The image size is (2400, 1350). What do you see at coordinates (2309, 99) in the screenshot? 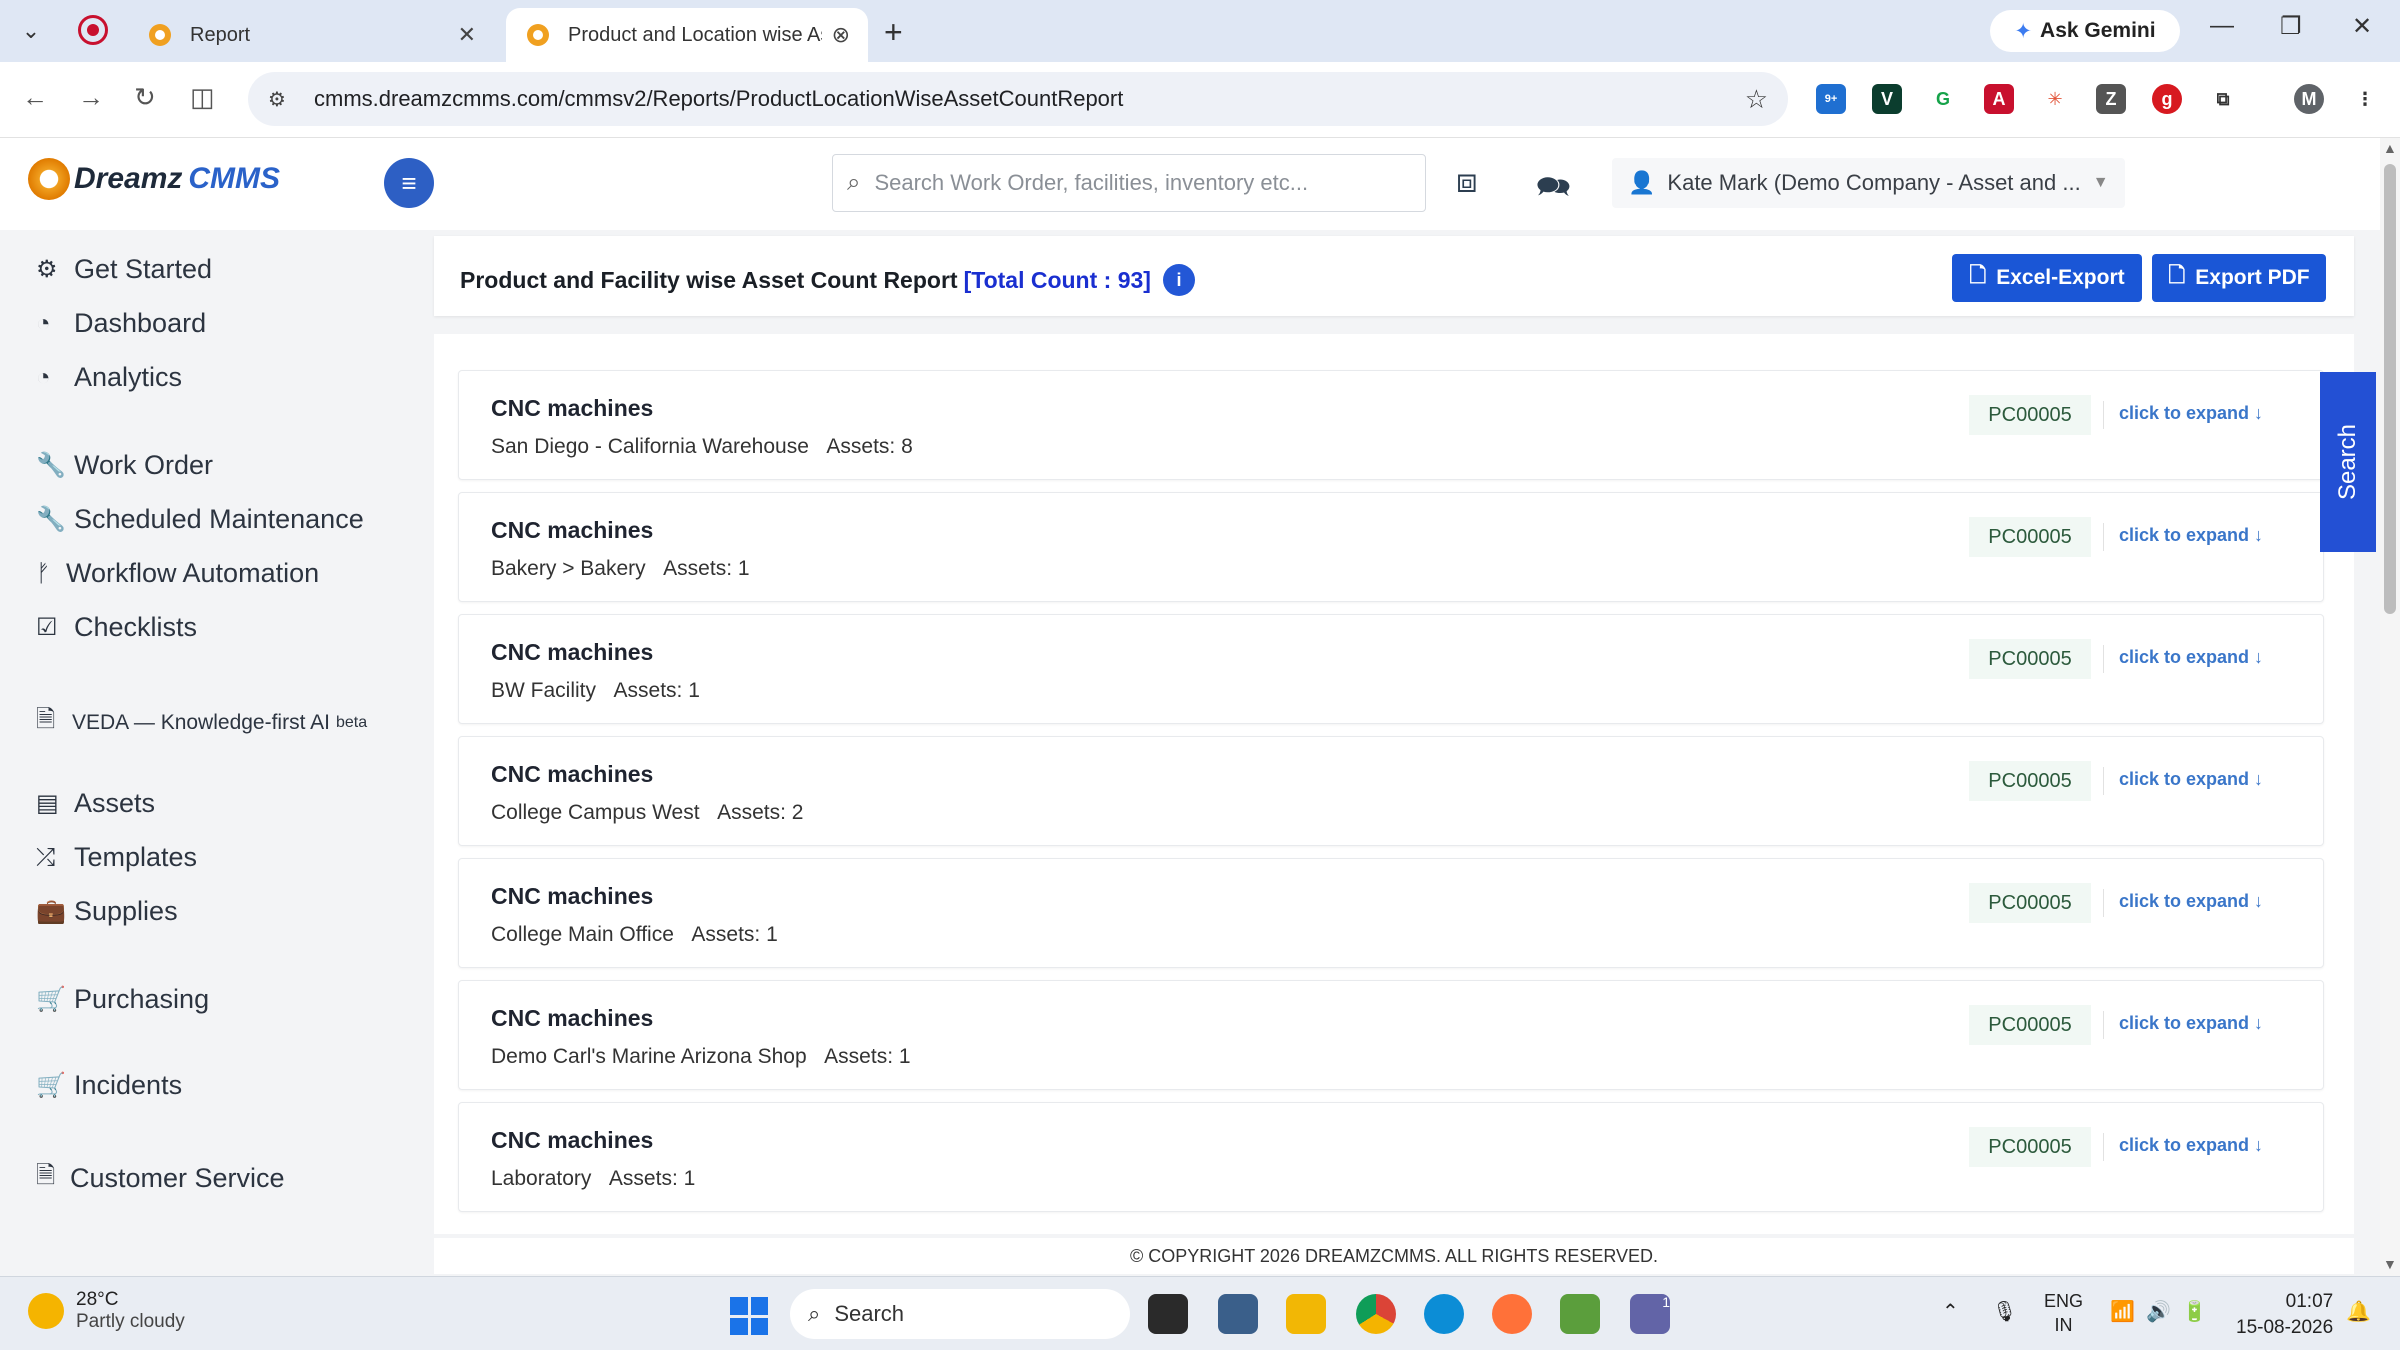
I see `profile-avatar: M` at bounding box center [2309, 99].